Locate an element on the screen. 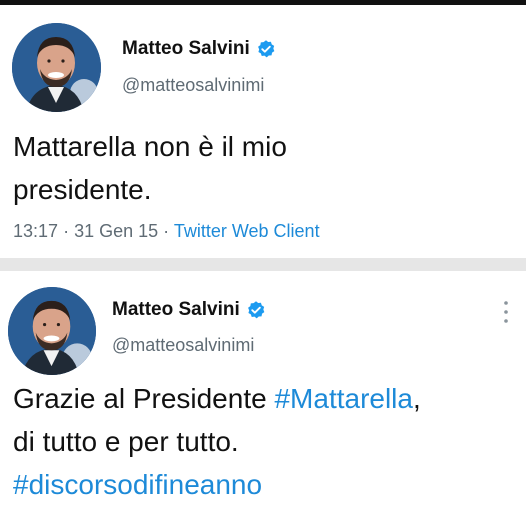 This screenshot has height=508, width=526. tweet-separator is located at coordinates (263, 264).